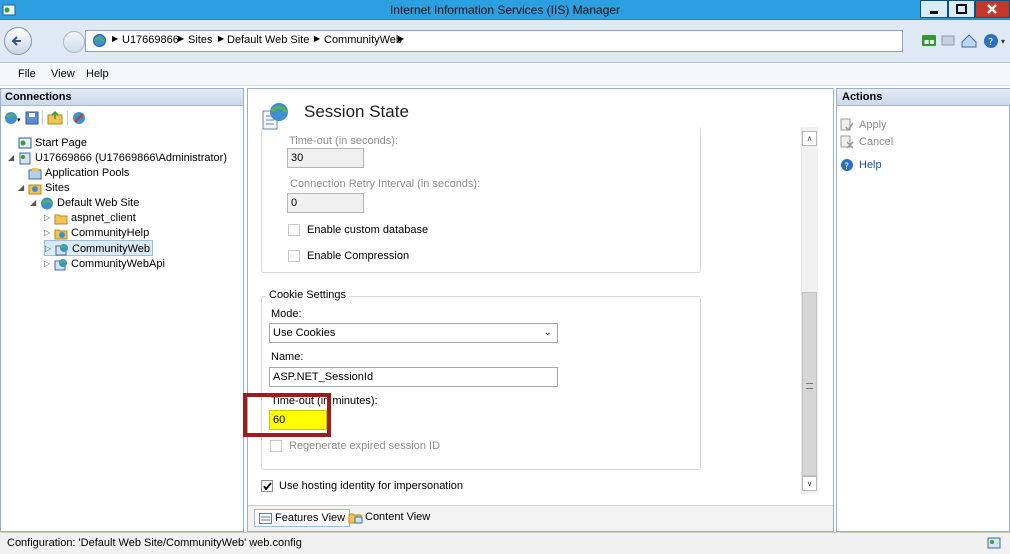 This screenshot has width=1010, height=554. What do you see at coordinates (61, 218) in the screenshot?
I see `folder-icon` at bounding box center [61, 218].